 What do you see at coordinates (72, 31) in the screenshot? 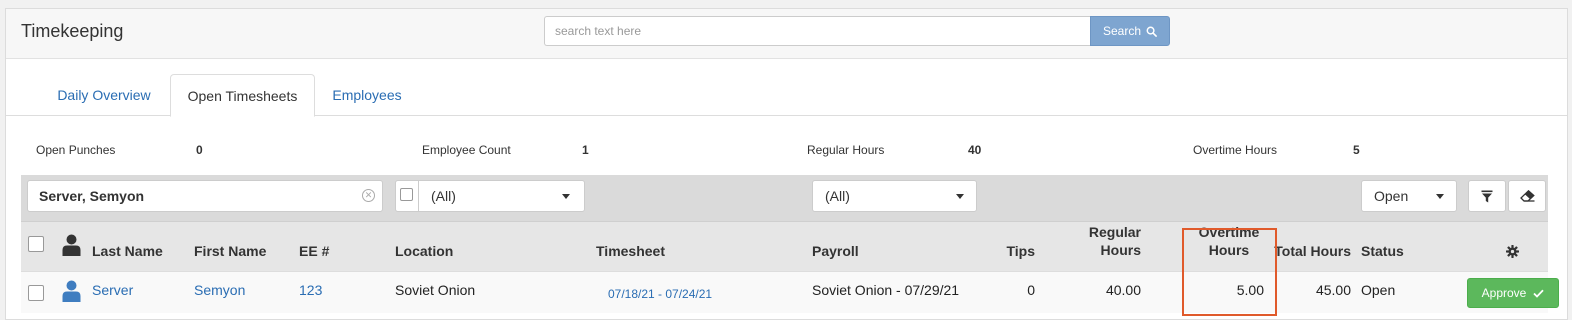
I see `page-title: Timekeeping` at bounding box center [72, 31].